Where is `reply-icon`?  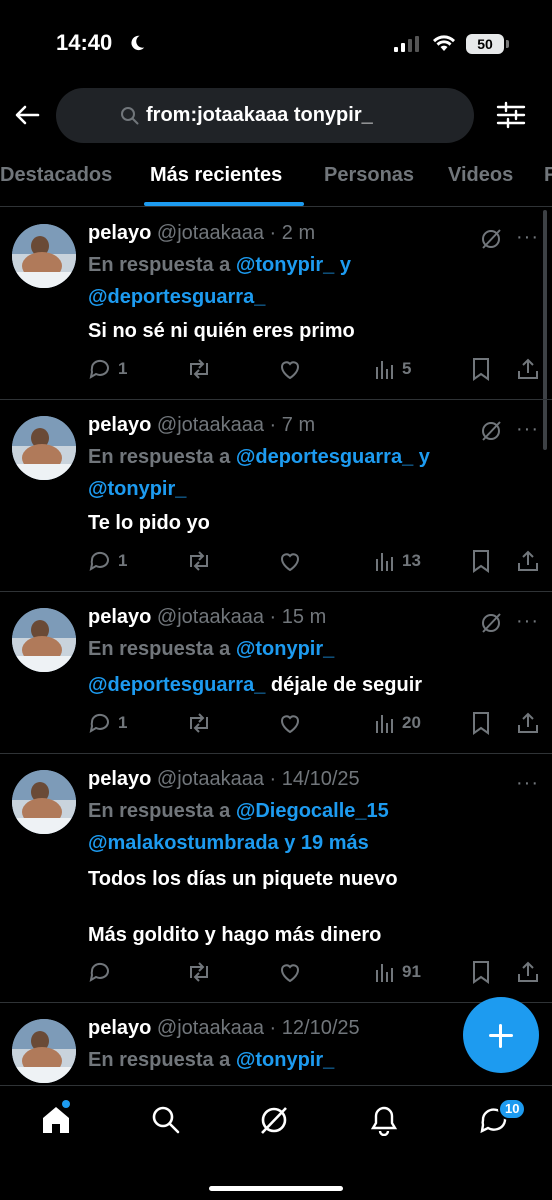
reply-icon is located at coordinates (99, 723).